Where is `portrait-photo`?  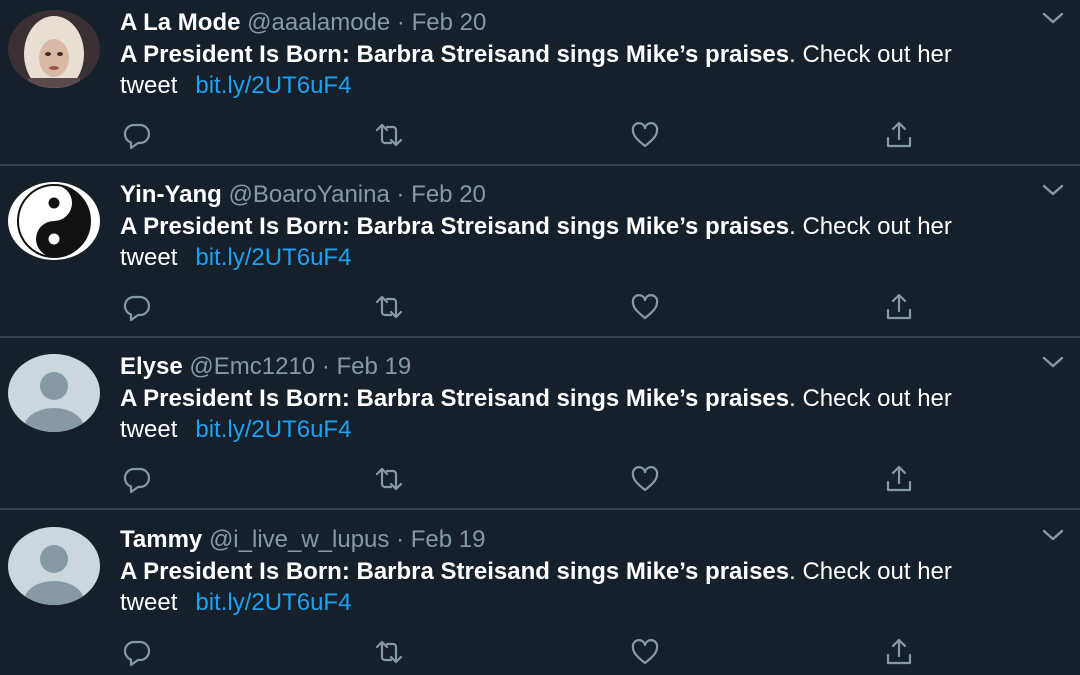
portrait-photo is located at coordinates (54, 49).